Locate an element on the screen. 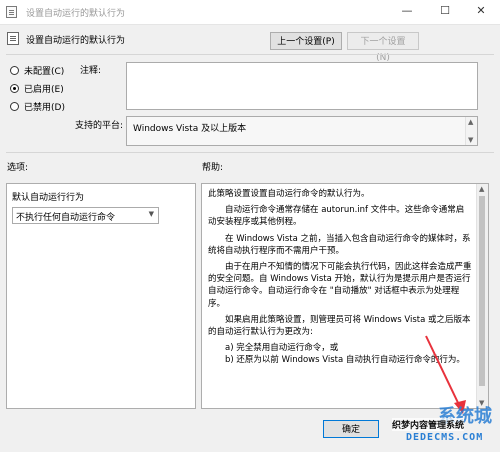  watermark-url: DEDECMS.COM is located at coordinates (445, 437).